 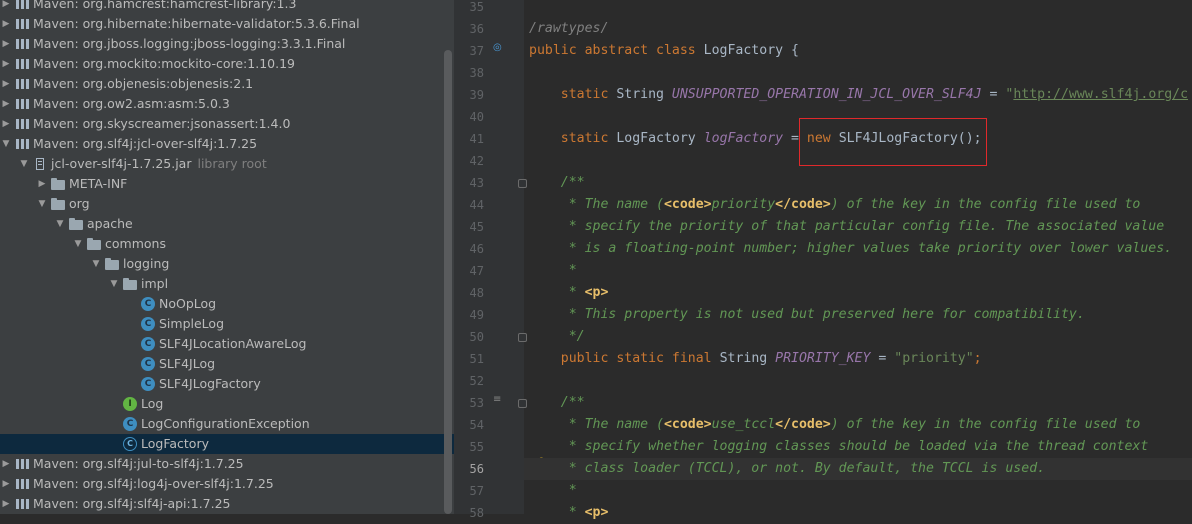 I want to click on tree-row: ▼ logging, so click(x=227, y=264).